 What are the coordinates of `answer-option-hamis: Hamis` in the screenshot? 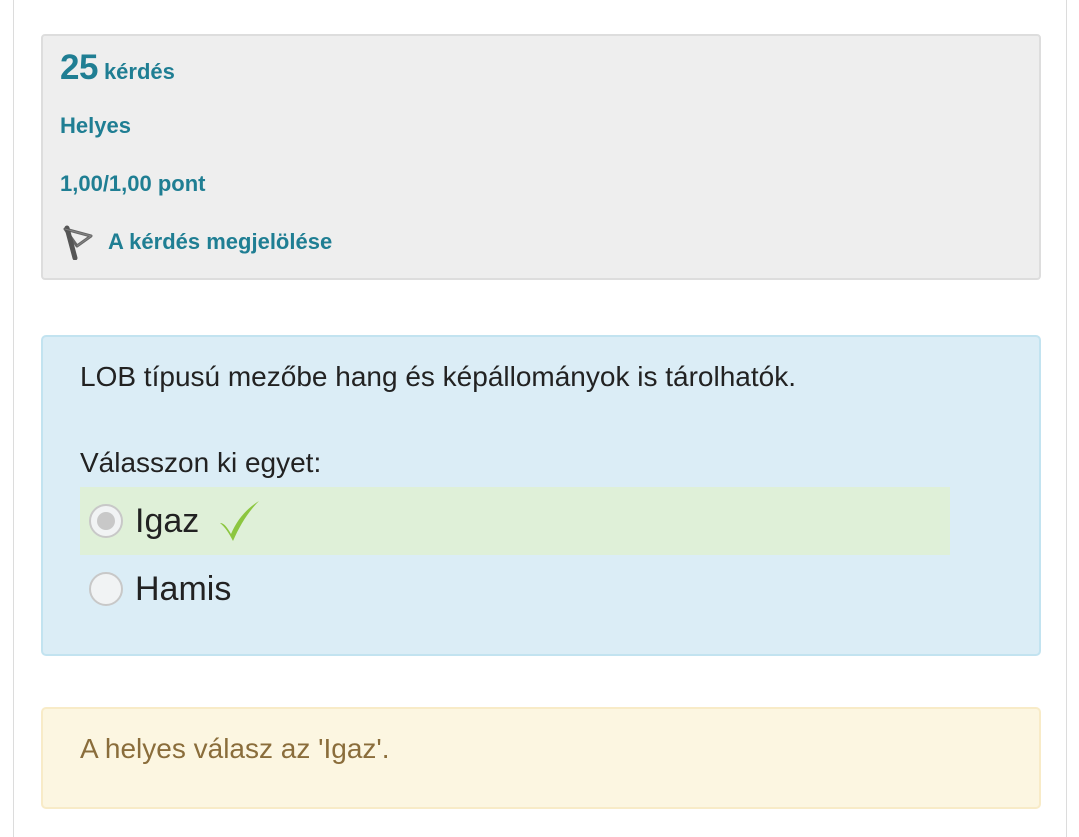 It's located at (515, 589).